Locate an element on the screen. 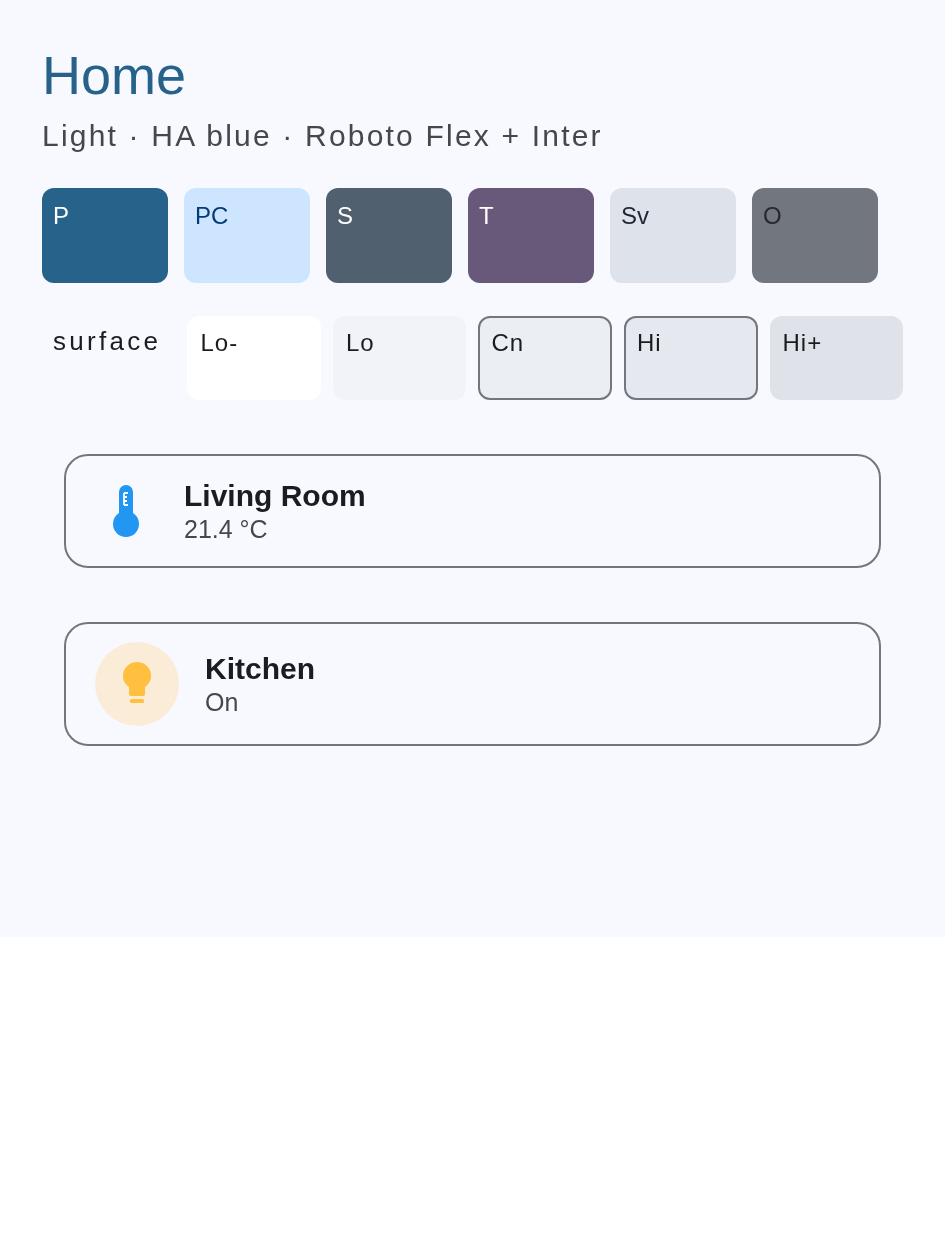 The width and height of the screenshot is (945, 1260). color-swatch: P is located at coordinates (105, 235).